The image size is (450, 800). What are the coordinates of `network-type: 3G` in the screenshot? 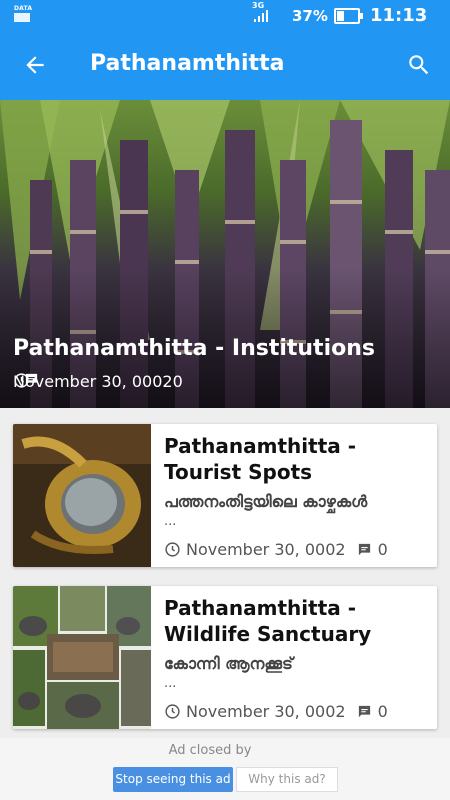 It's located at (258, 5).